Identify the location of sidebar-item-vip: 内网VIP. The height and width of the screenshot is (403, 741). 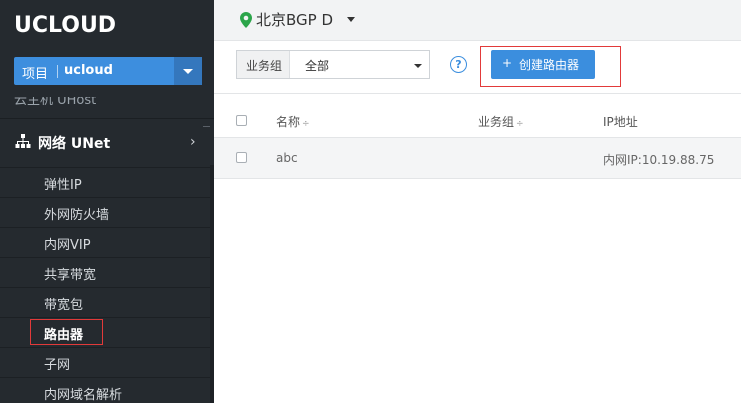
(107, 242).